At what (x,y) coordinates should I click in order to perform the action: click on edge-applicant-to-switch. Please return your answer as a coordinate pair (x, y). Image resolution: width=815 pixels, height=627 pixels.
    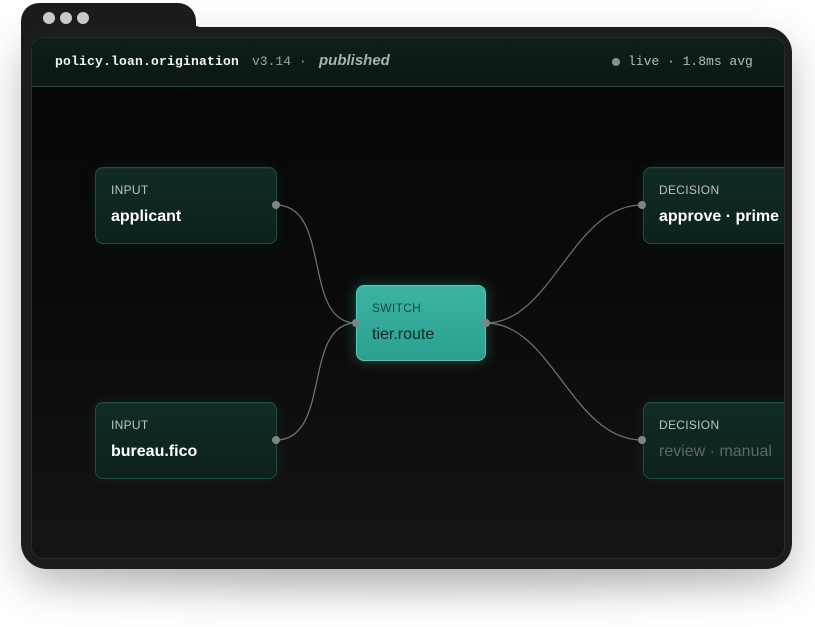
    Looking at the image, I should click on (316, 264).